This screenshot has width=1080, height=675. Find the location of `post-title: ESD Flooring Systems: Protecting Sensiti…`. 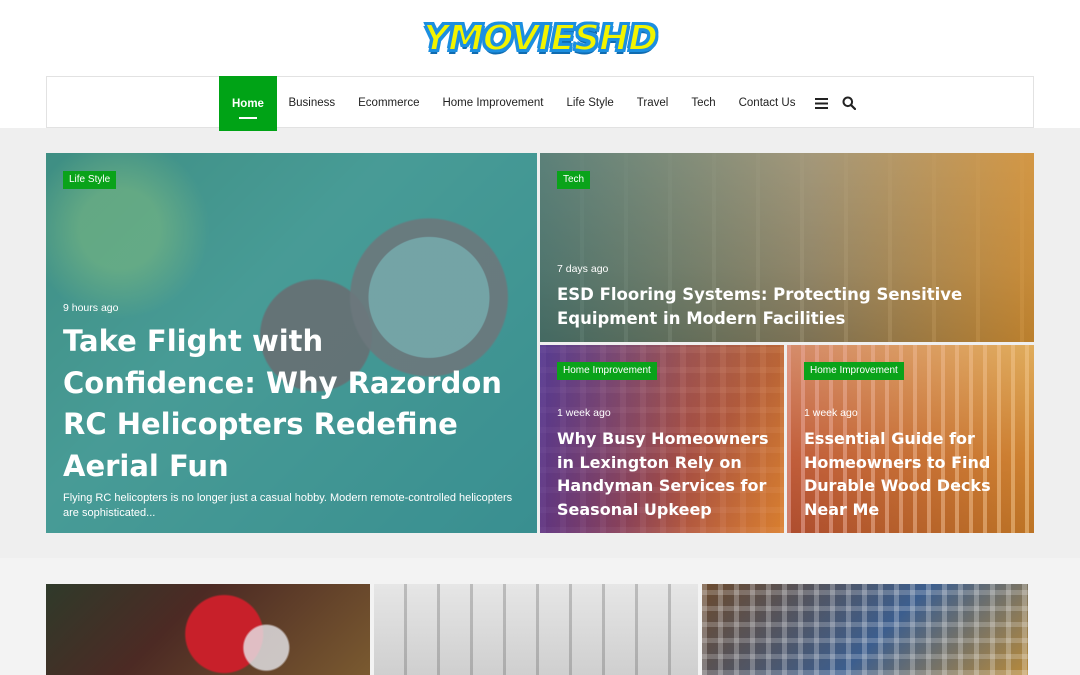

post-title: ESD Flooring Systems: Protecting Sensiti… is located at coordinates (777, 306).